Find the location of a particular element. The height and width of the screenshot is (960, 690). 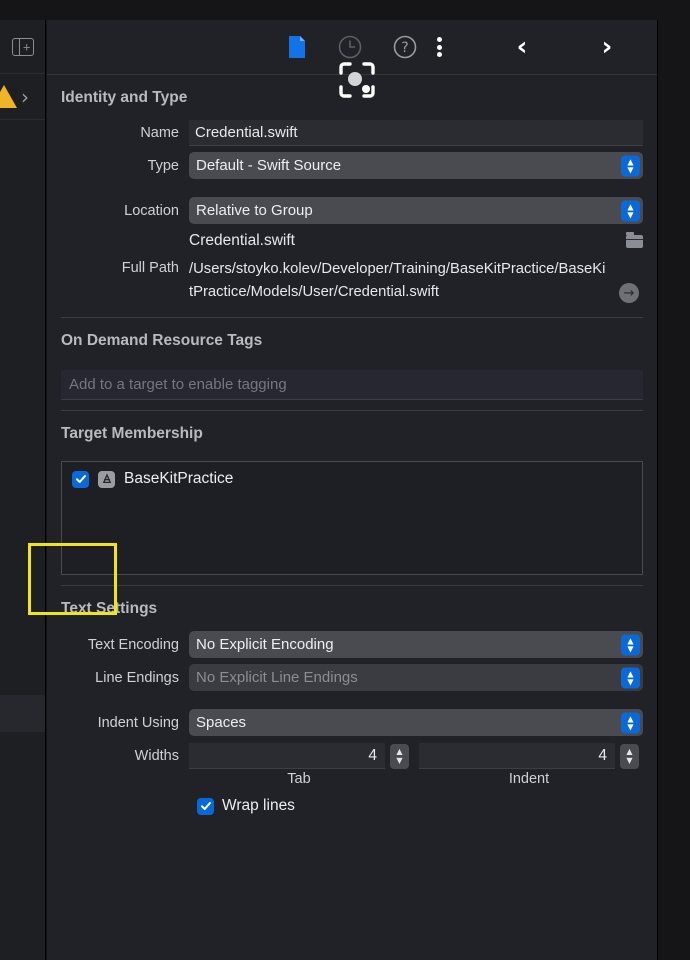

label-name: Name is located at coordinates (159, 133).